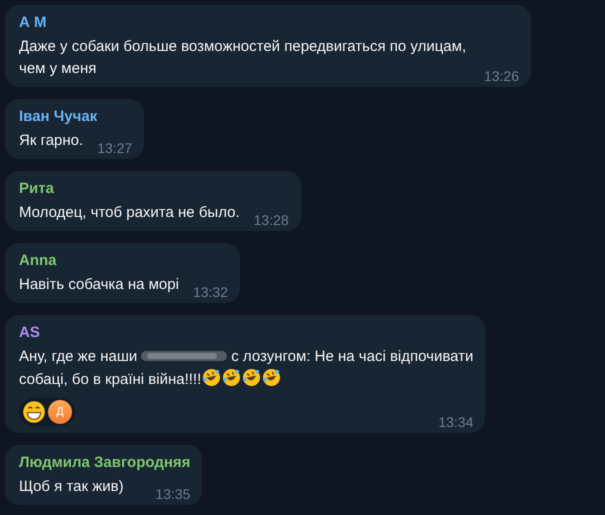 The height and width of the screenshot is (515, 605). I want to click on message-text: Даже у собаки больше возможностей передвигаться по улицам, чем у меня, so click(242, 57).